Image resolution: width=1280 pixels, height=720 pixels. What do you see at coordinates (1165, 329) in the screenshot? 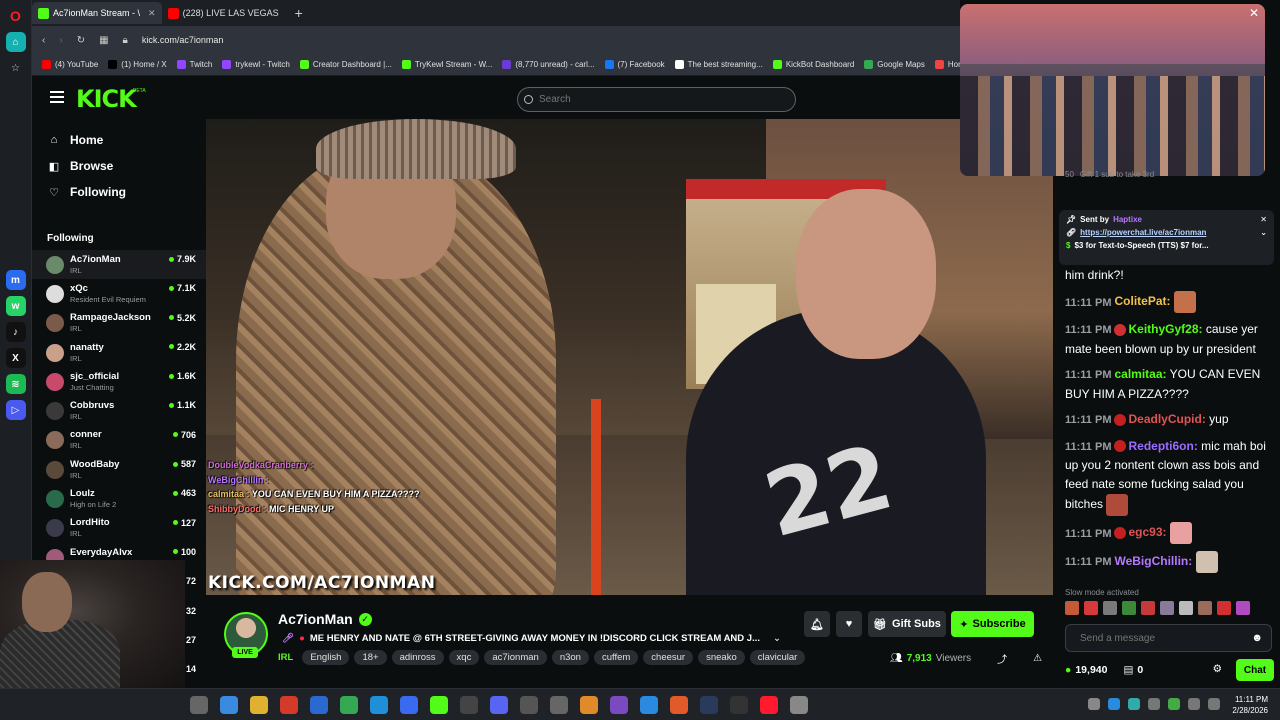
I see `chat-username: KeithyGyf28:` at bounding box center [1165, 329].